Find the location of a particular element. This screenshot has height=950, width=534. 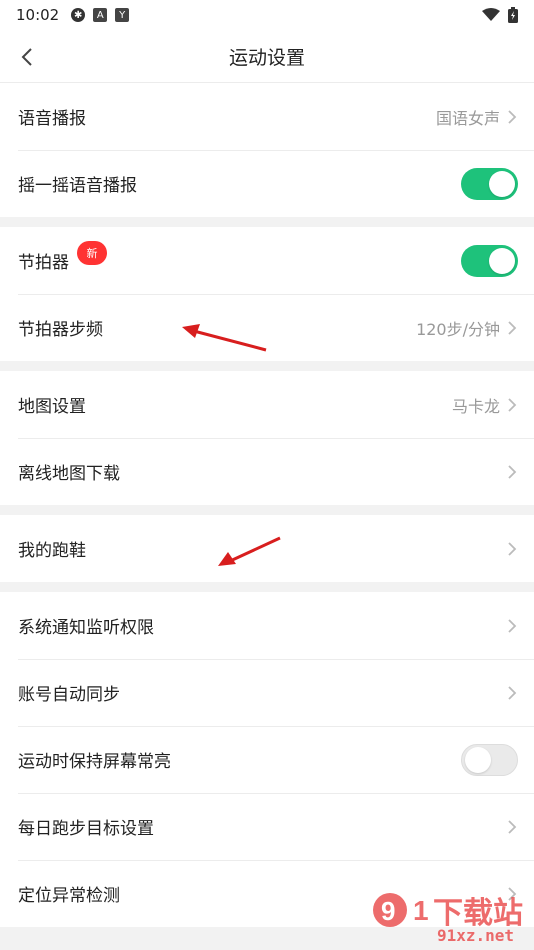

settings-group-voice: 语音播报 国语女声 摇一摇语音播报 is located at coordinates (267, 150).